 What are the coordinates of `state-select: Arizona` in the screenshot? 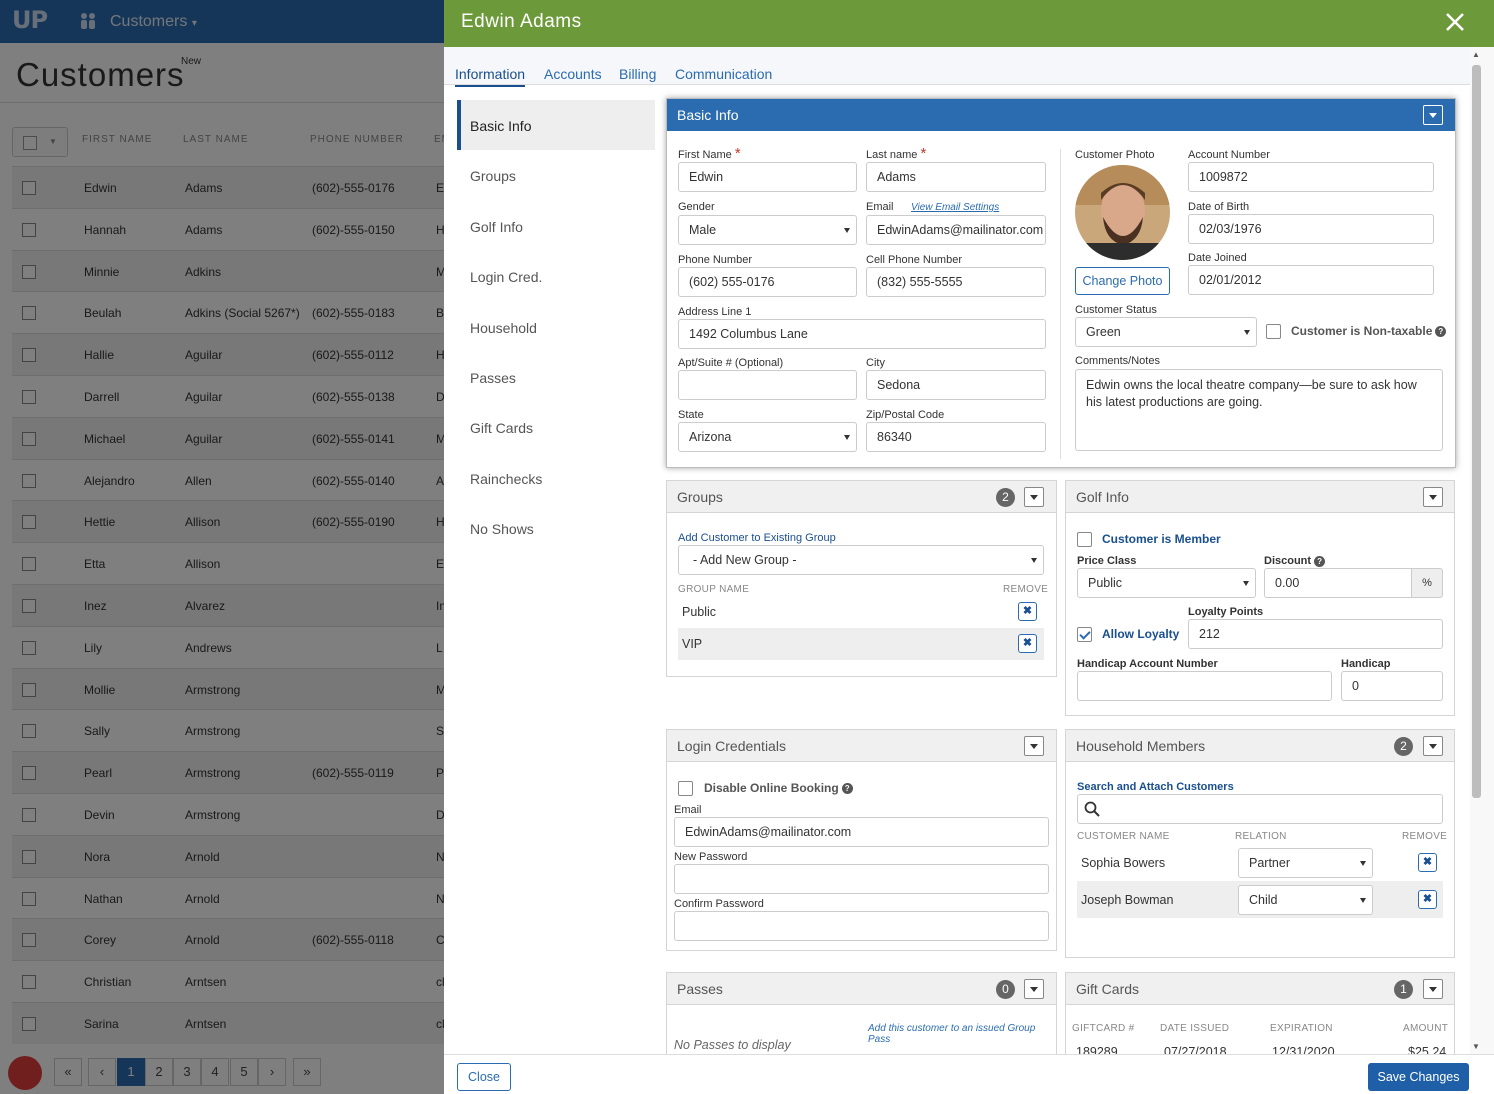 It's located at (767, 437).